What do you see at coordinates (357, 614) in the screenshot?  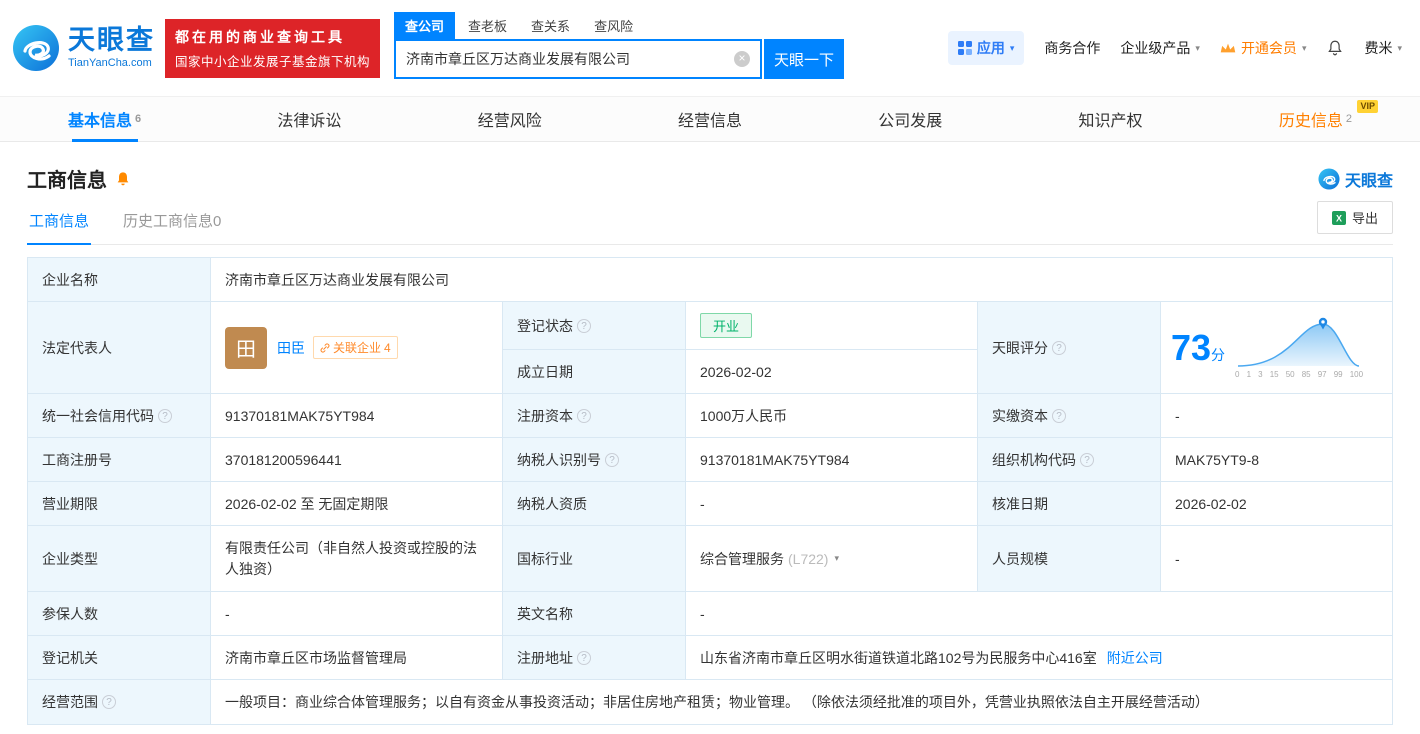 I see `insured-value: -` at bounding box center [357, 614].